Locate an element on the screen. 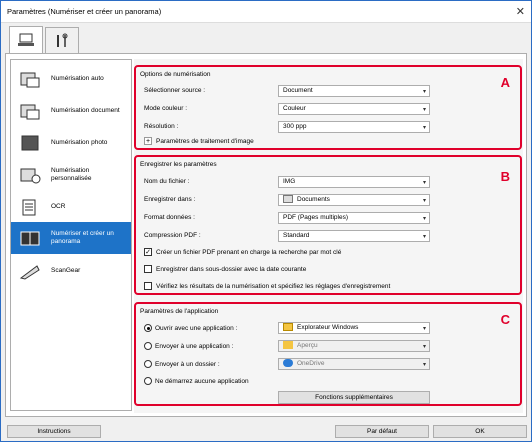 The image size is (532, 442). ocr-icon is located at coordinates (29, 207).